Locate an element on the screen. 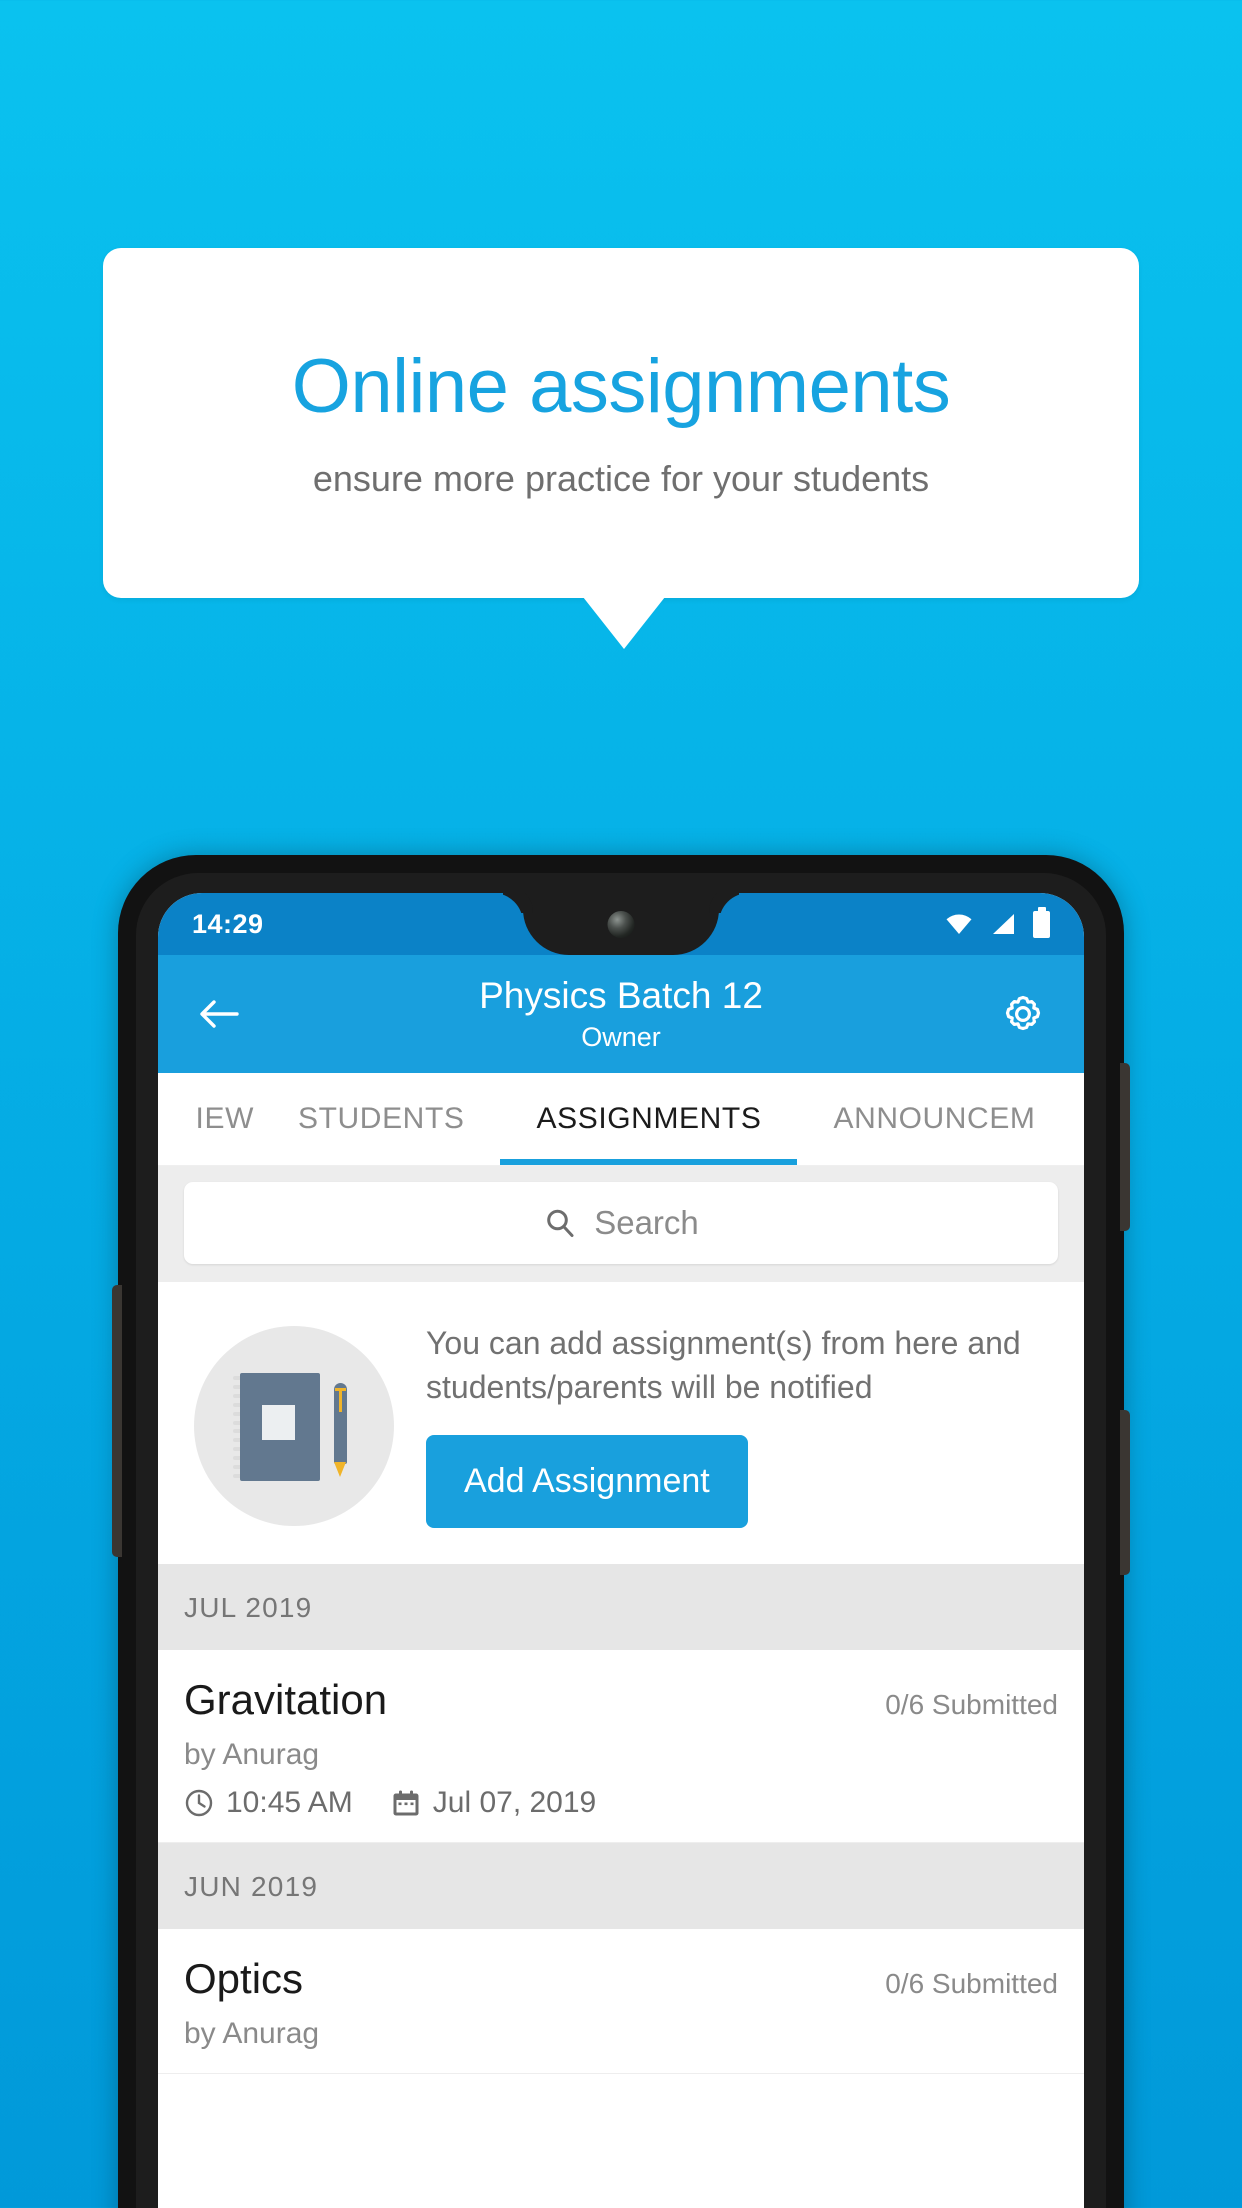 The image size is (1242, 2208). cellular-signal-icon is located at coordinates (1003, 924).